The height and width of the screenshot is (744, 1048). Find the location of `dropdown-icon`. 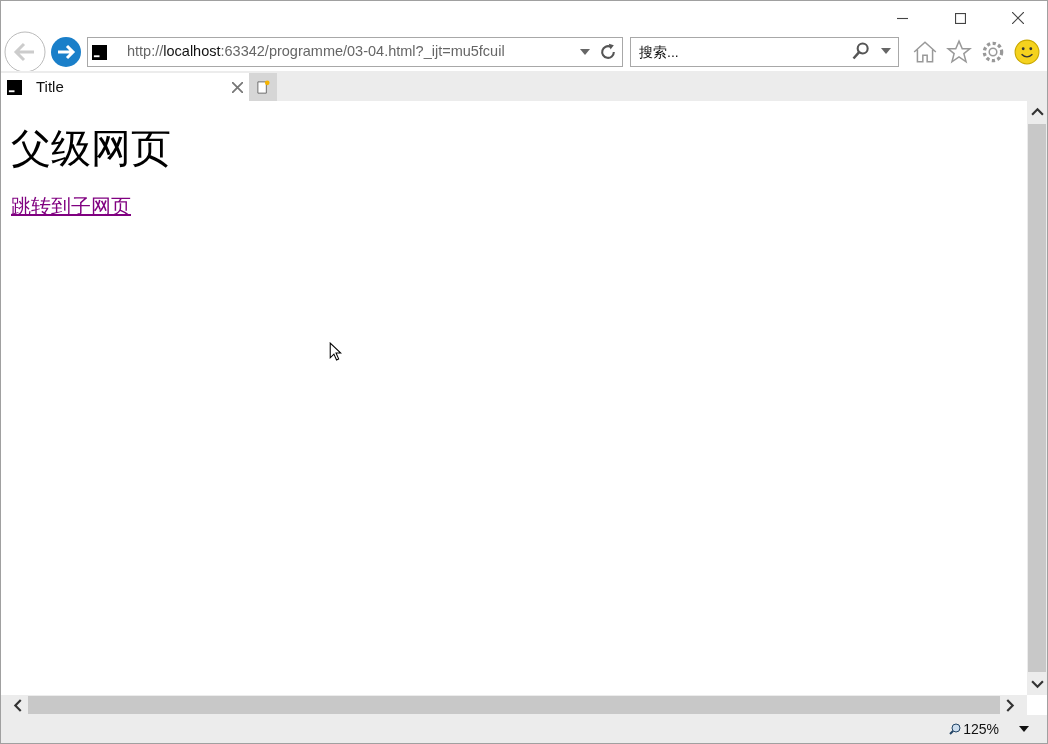

dropdown-icon is located at coordinates (1024, 729).